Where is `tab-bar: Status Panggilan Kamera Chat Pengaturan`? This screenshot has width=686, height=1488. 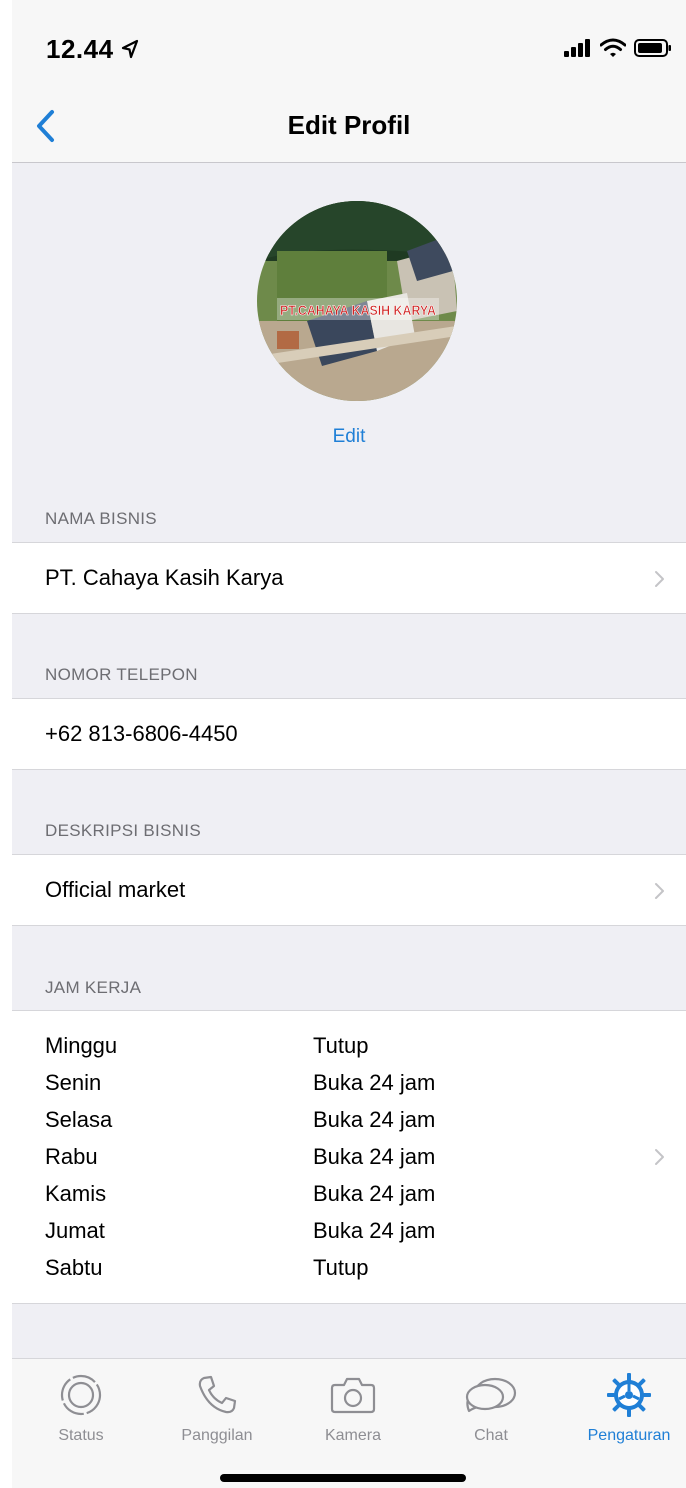 tab-bar: Status Panggilan Kamera Chat Pengaturan is located at coordinates (349, 1423).